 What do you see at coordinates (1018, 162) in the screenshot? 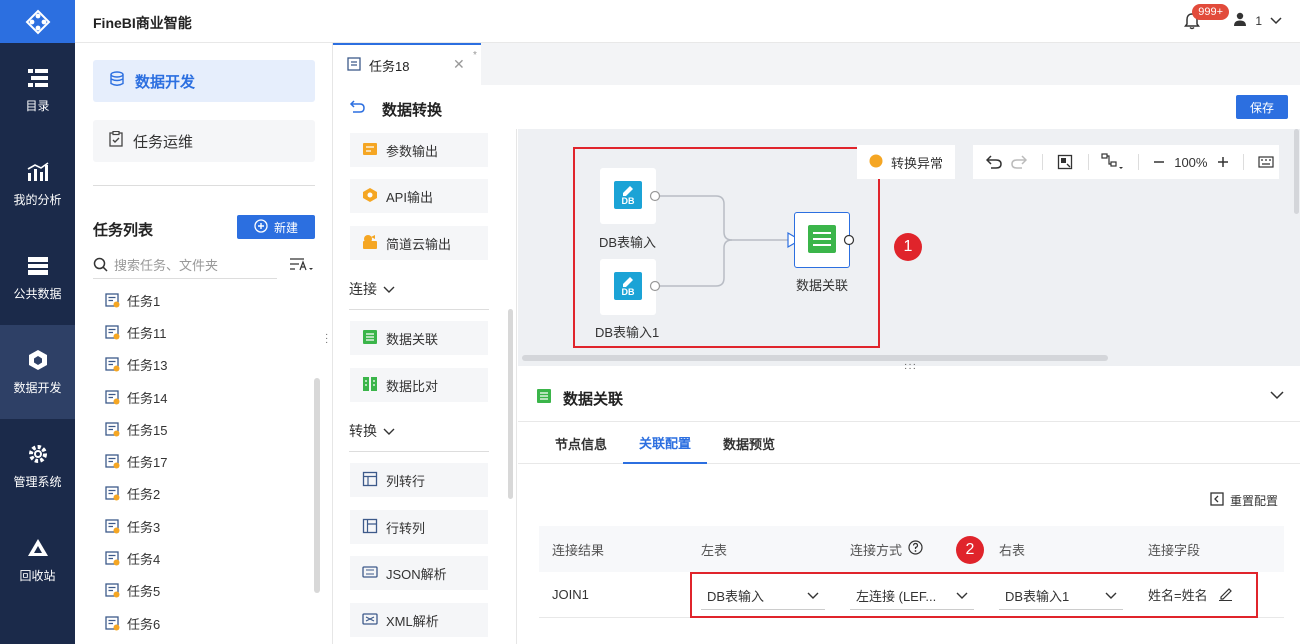
I see `redo-icon` at bounding box center [1018, 162].